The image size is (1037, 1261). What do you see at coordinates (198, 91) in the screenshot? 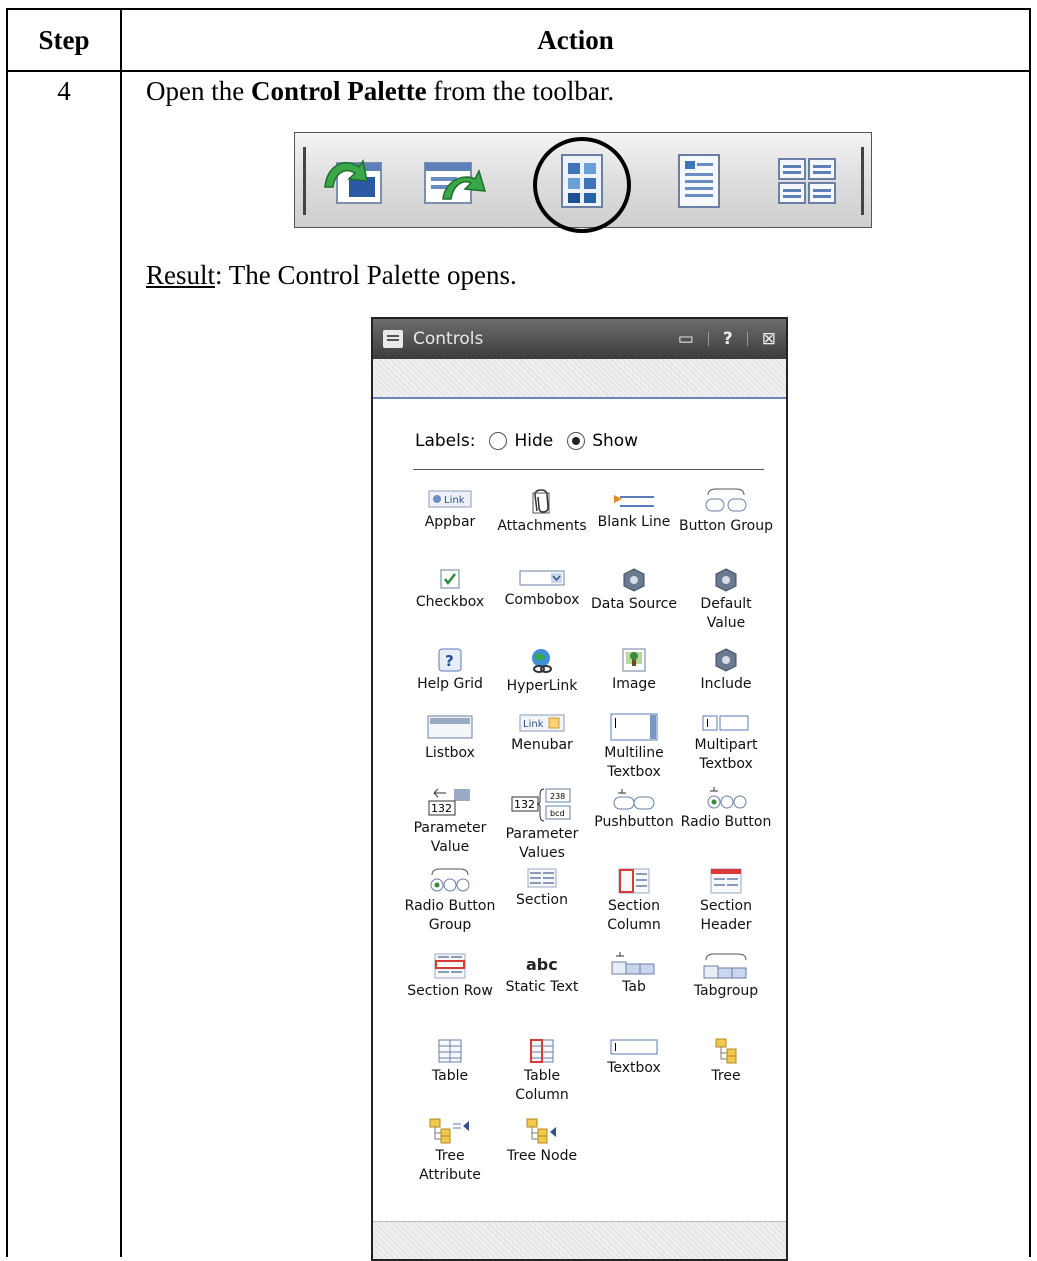
I see `instruction-pre: Open the` at bounding box center [198, 91].